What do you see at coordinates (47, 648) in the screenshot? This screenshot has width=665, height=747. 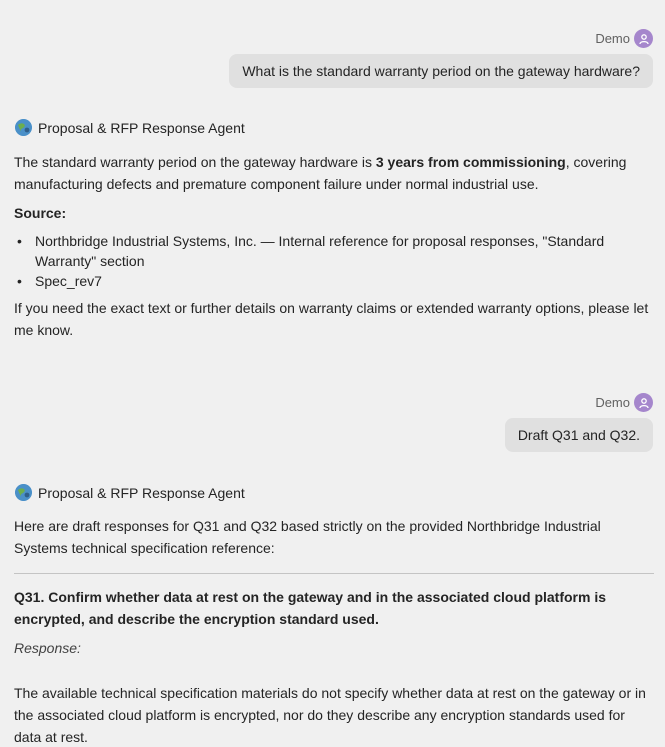 I see `response-label: Response:` at bounding box center [47, 648].